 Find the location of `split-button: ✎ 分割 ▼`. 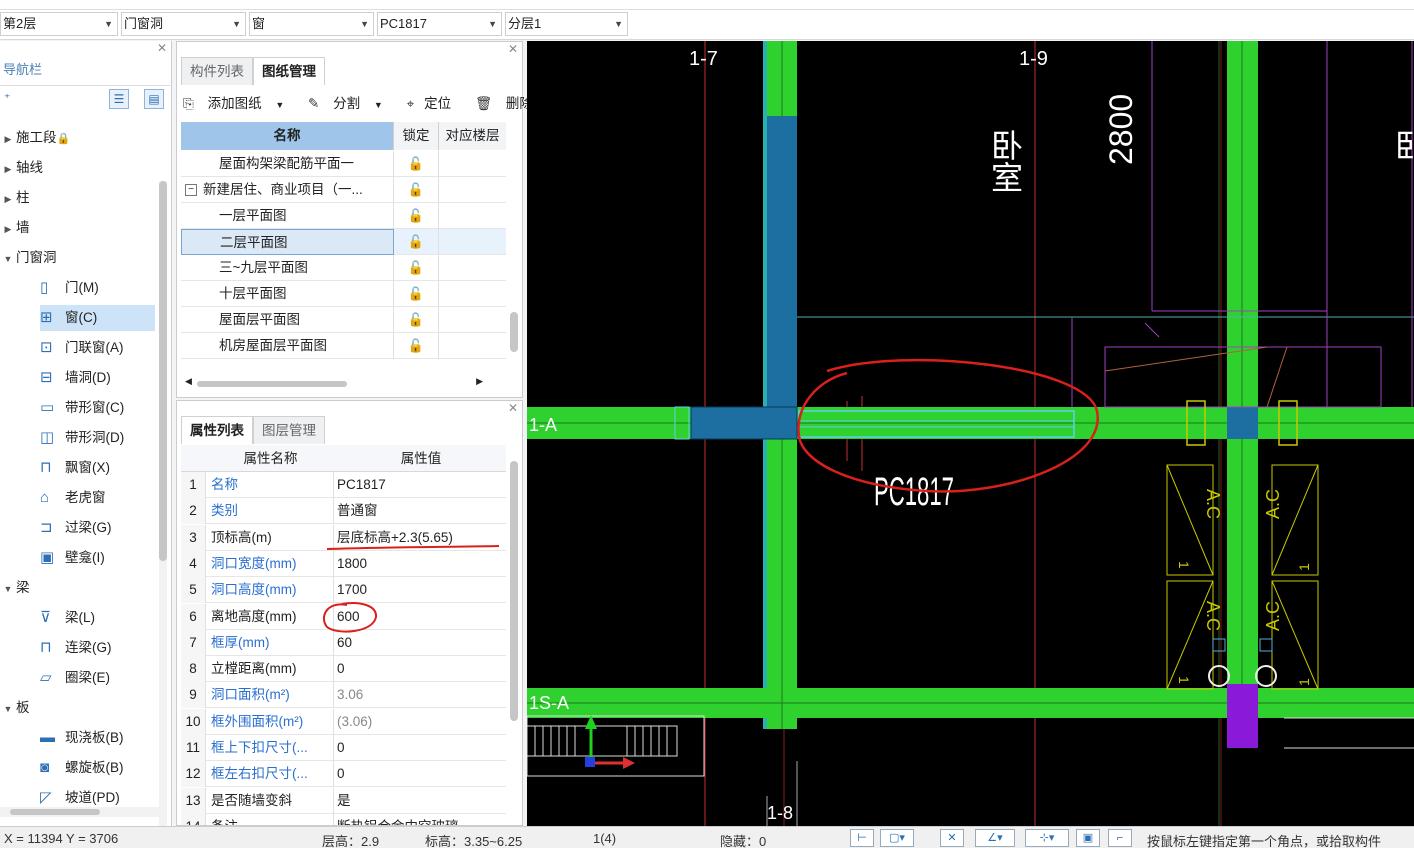

split-button: ✎ 分割 ▼ is located at coordinates (350, 103).